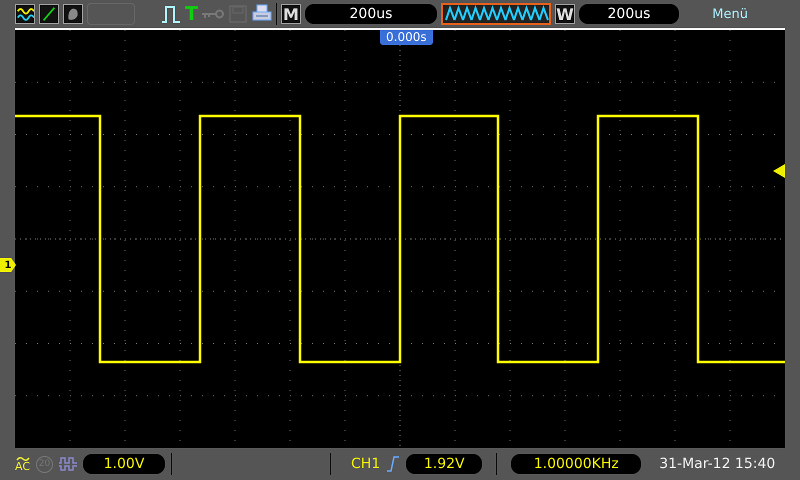  Describe the element at coordinates (406, 37) in the screenshot. I see `trigger-position-label: 0.000s` at that location.